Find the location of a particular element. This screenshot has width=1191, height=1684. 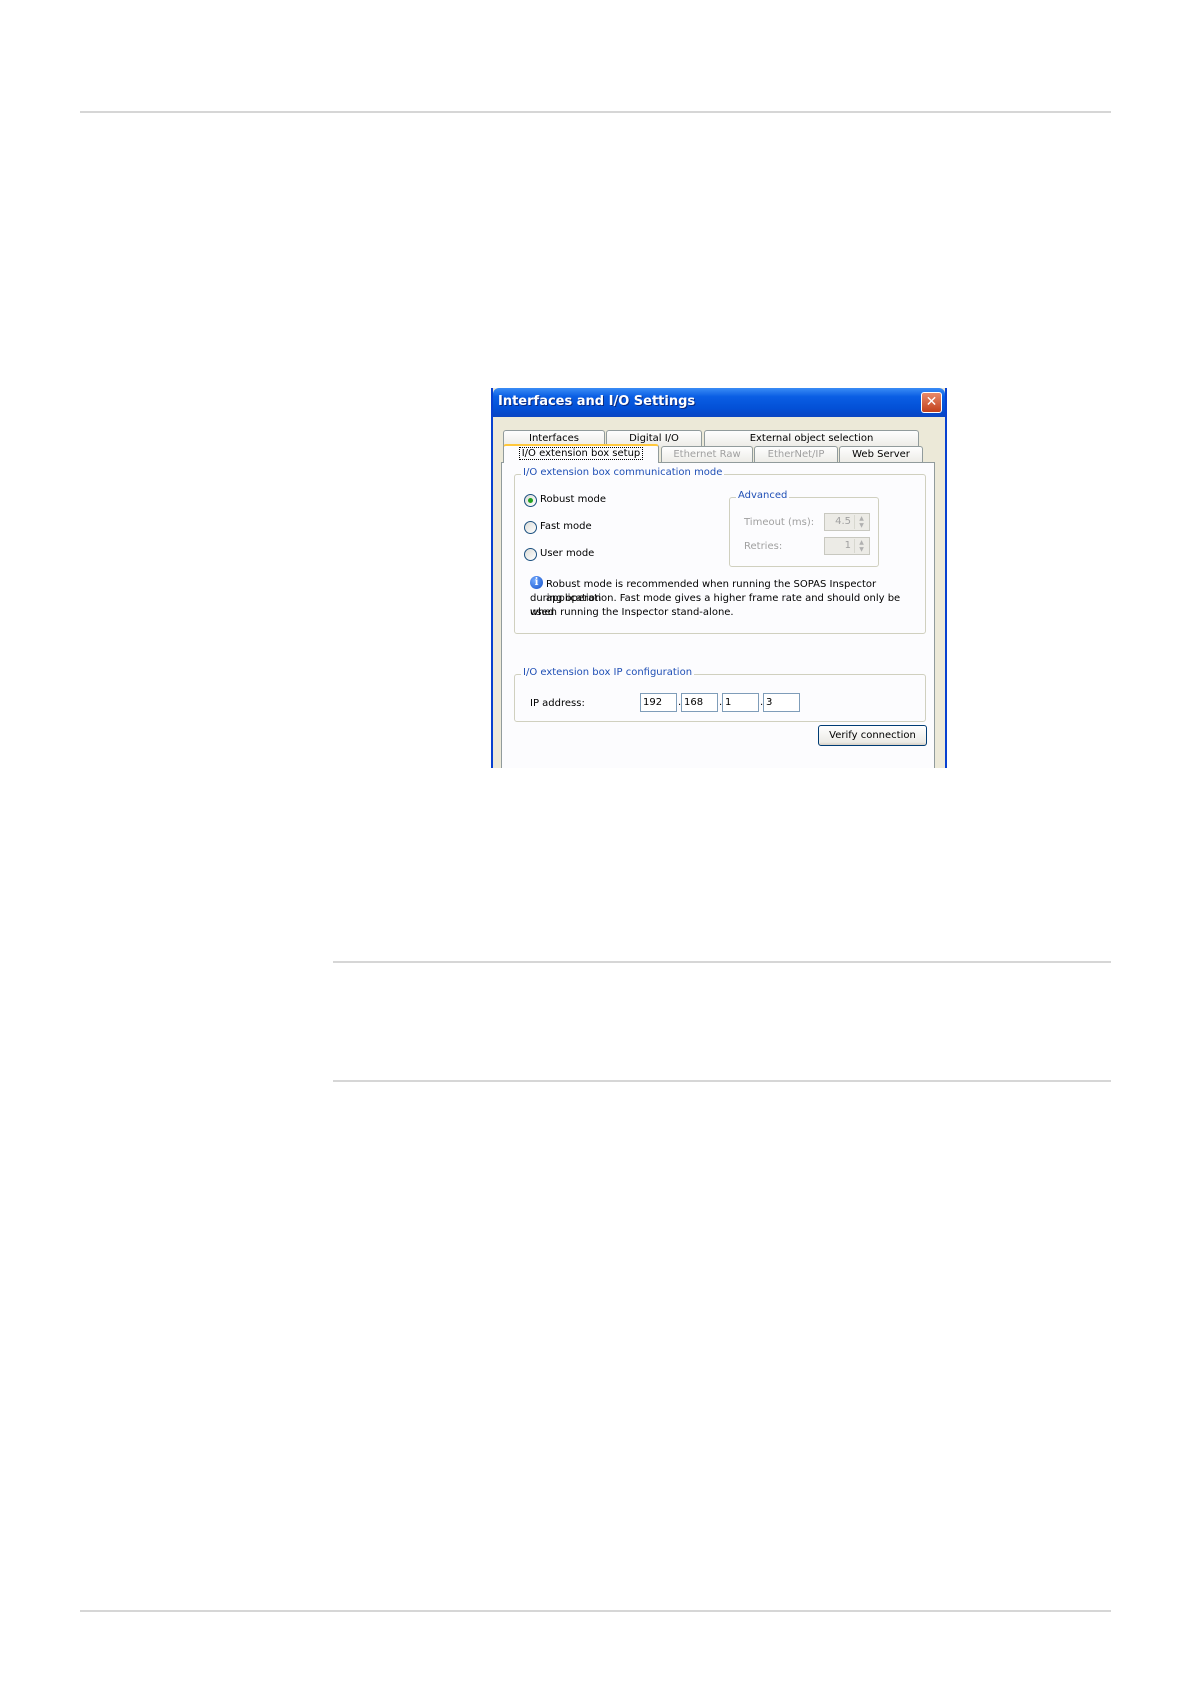

comm-mode-legend: I/O extension box communication mode is located at coordinates (623, 472).